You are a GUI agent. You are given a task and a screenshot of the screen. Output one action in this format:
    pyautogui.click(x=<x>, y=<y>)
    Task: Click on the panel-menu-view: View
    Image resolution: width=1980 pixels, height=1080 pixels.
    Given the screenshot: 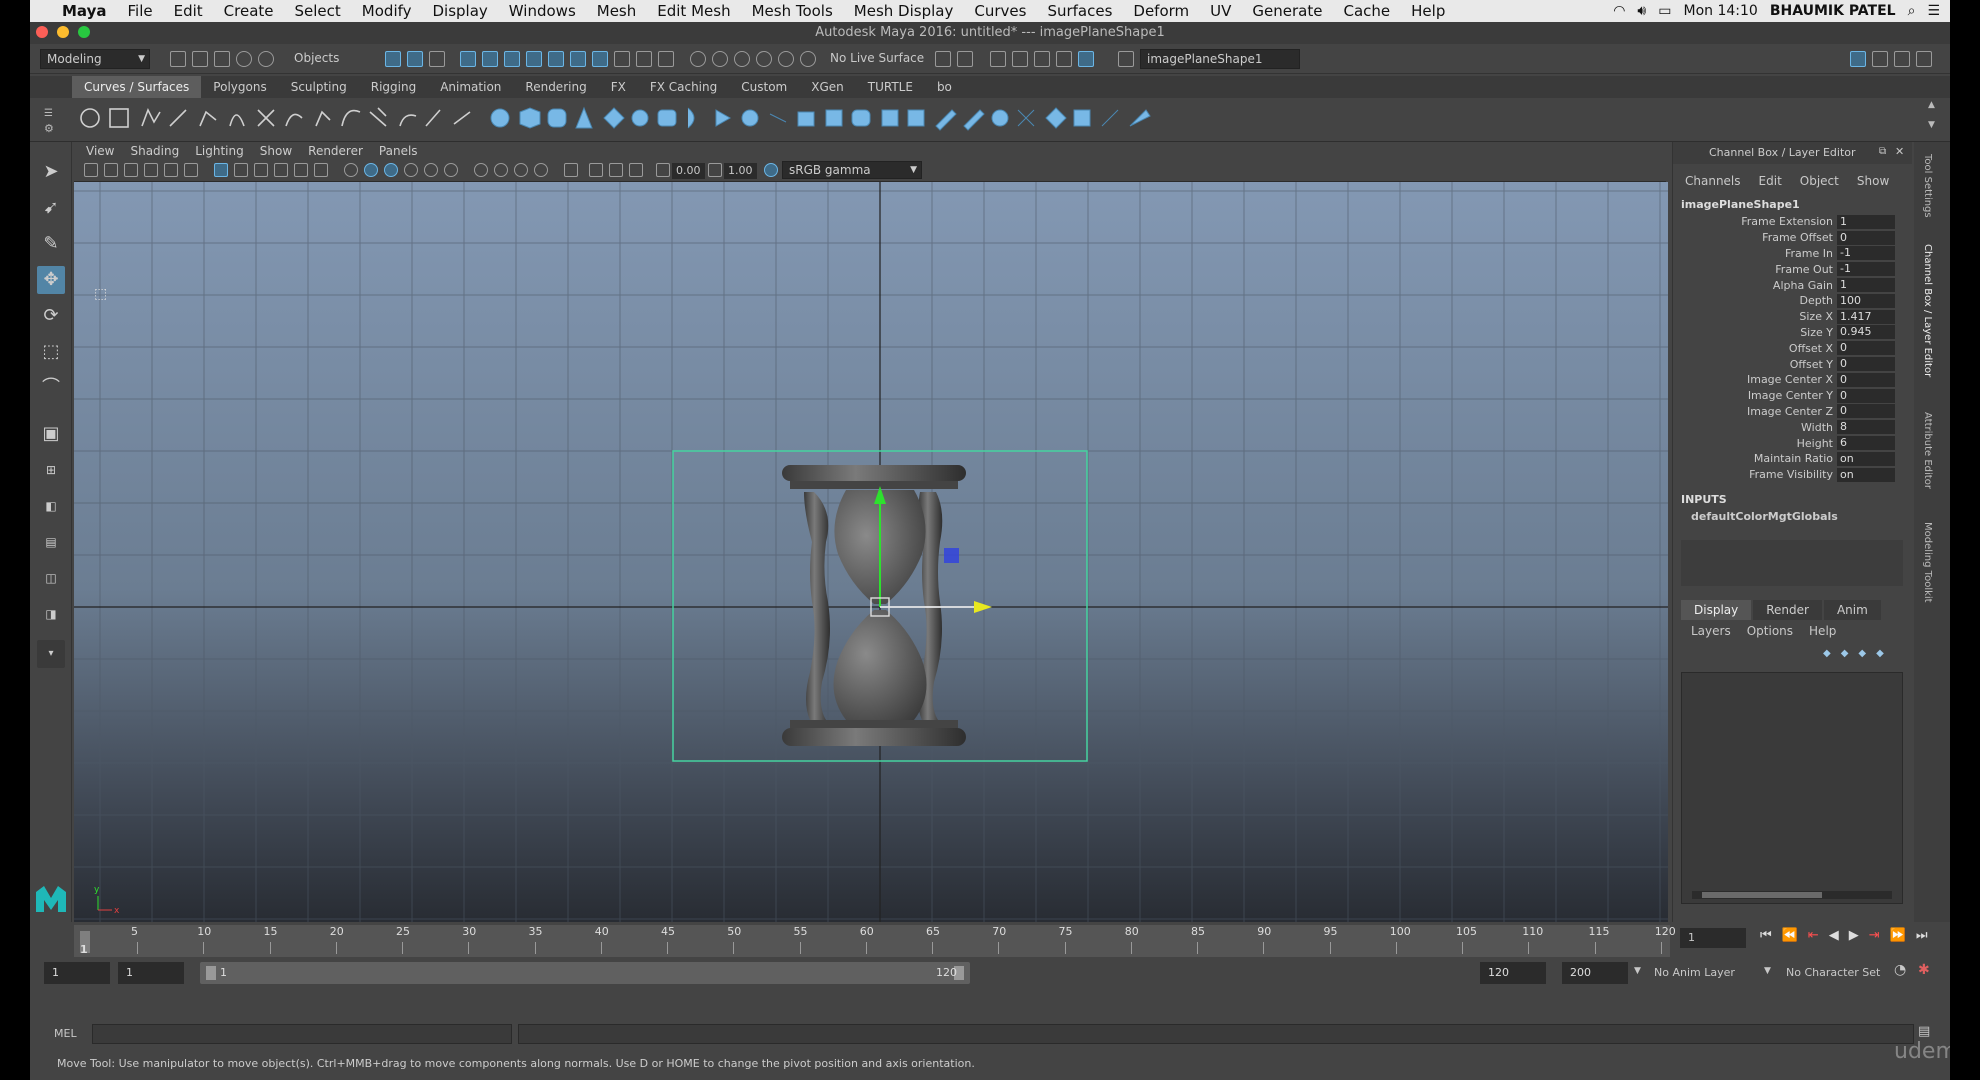 What is the action you would take?
    pyautogui.click(x=100, y=151)
    